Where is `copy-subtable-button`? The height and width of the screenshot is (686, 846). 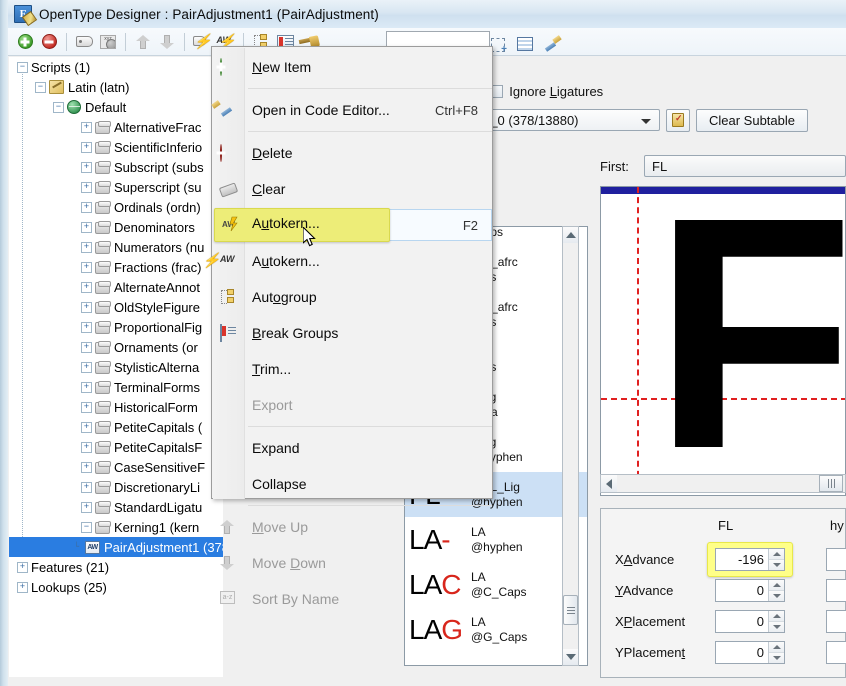 copy-subtable-button is located at coordinates (678, 120).